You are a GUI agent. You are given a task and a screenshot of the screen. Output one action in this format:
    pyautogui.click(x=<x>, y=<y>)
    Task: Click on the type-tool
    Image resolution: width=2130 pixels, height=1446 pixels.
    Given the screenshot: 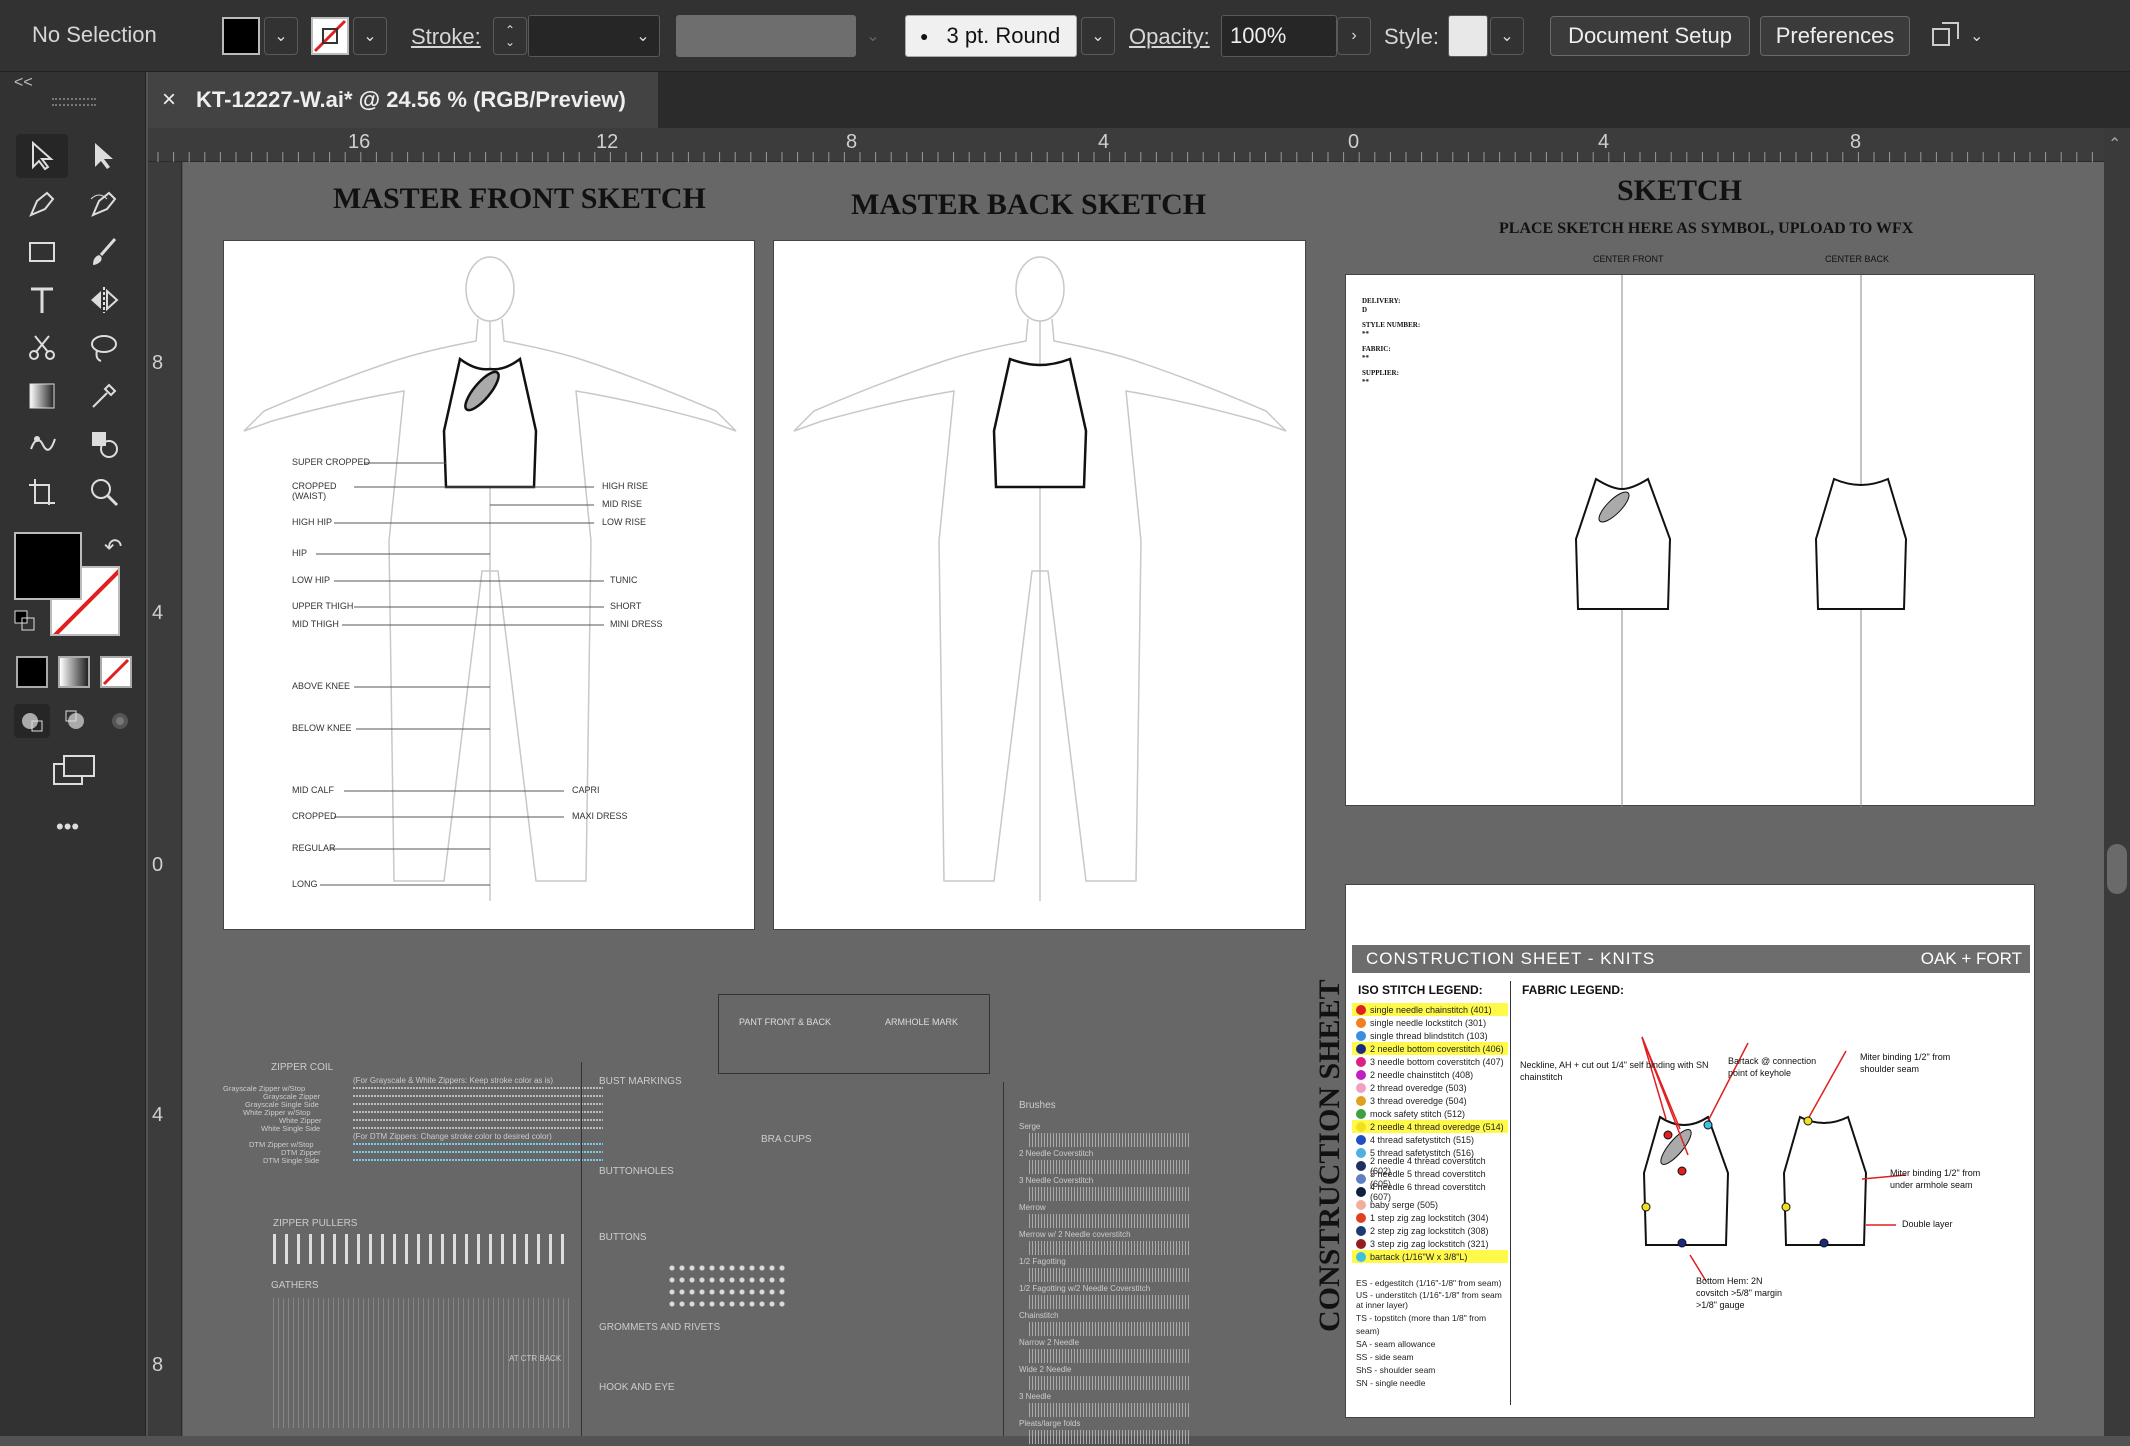 What is the action you would take?
    pyautogui.click(x=42, y=300)
    